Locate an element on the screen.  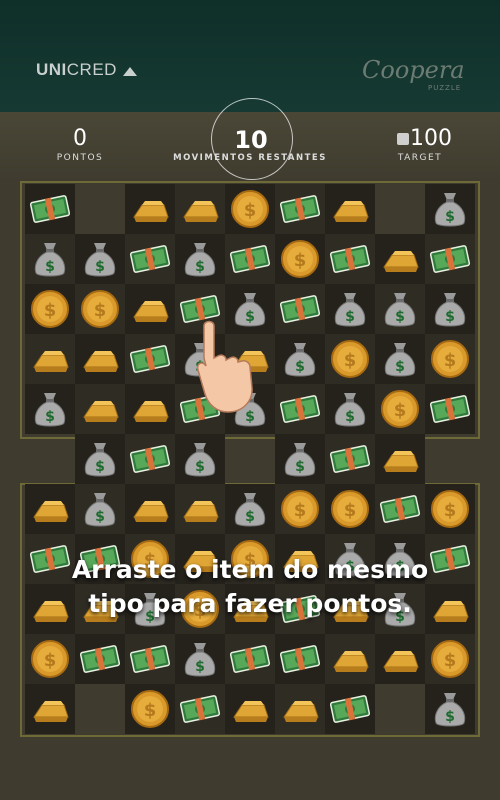
moves-value: 10 is located at coordinates (251, 140).